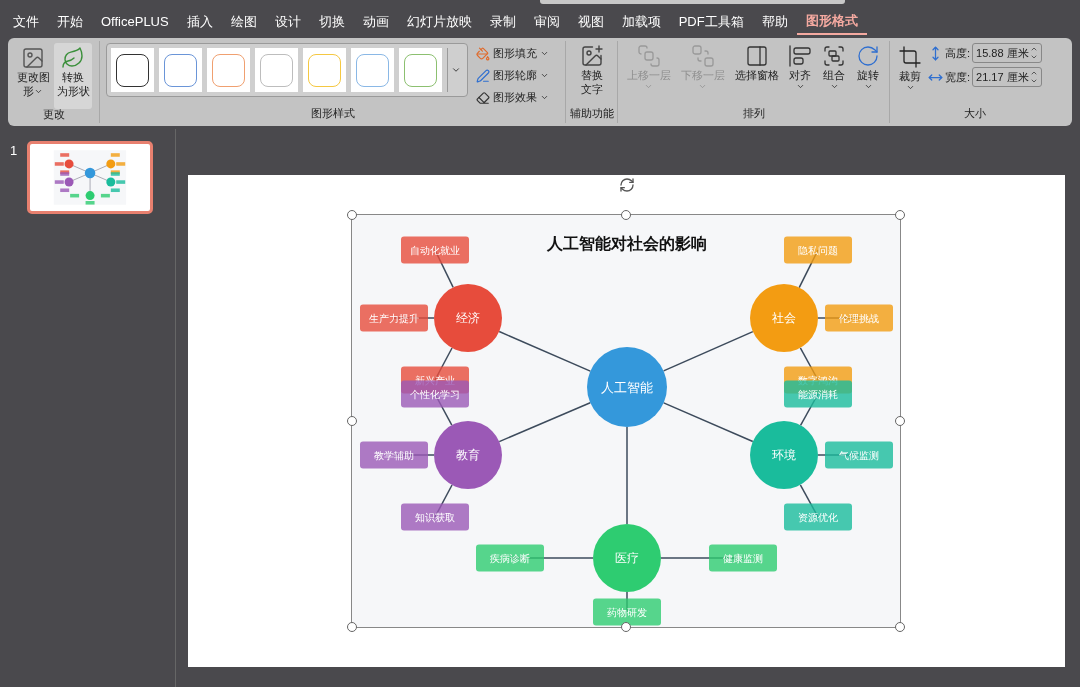 The image size is (1080, 687). Describe the element at coordinates (784, 455) in the screenshot. I see `branch-topic-node: 环境` at that location.